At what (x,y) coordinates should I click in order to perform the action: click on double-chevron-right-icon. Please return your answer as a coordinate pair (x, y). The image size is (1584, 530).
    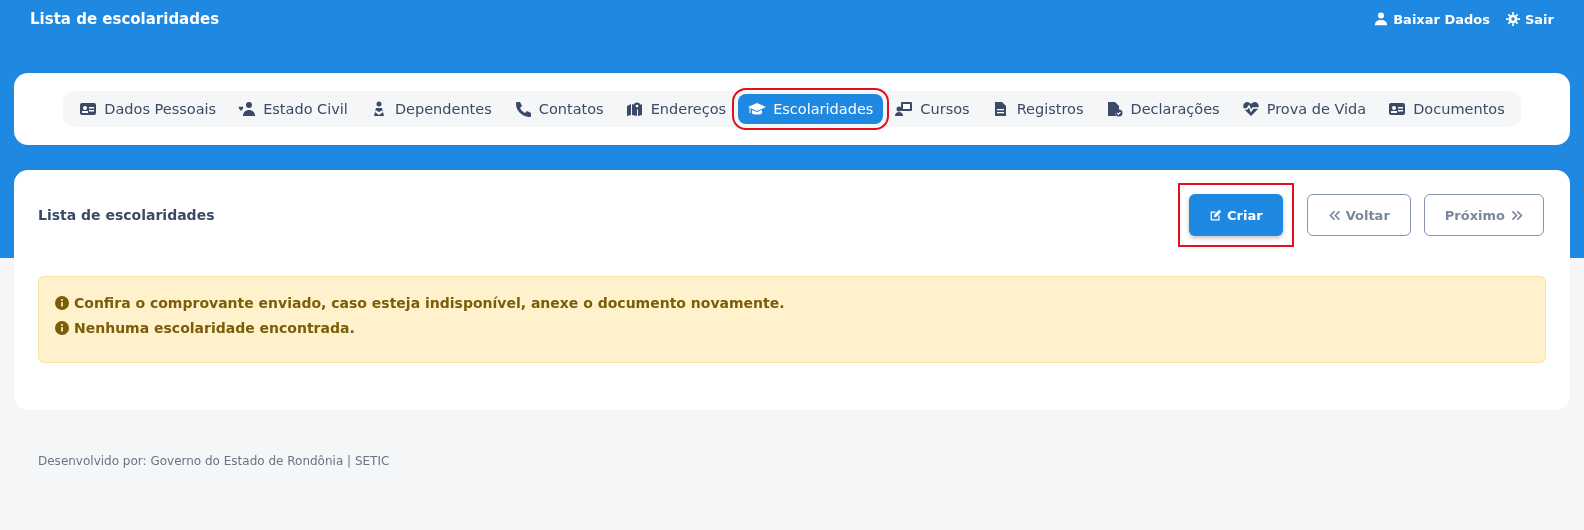
    Looking at the image, I should click on (1516, 215).